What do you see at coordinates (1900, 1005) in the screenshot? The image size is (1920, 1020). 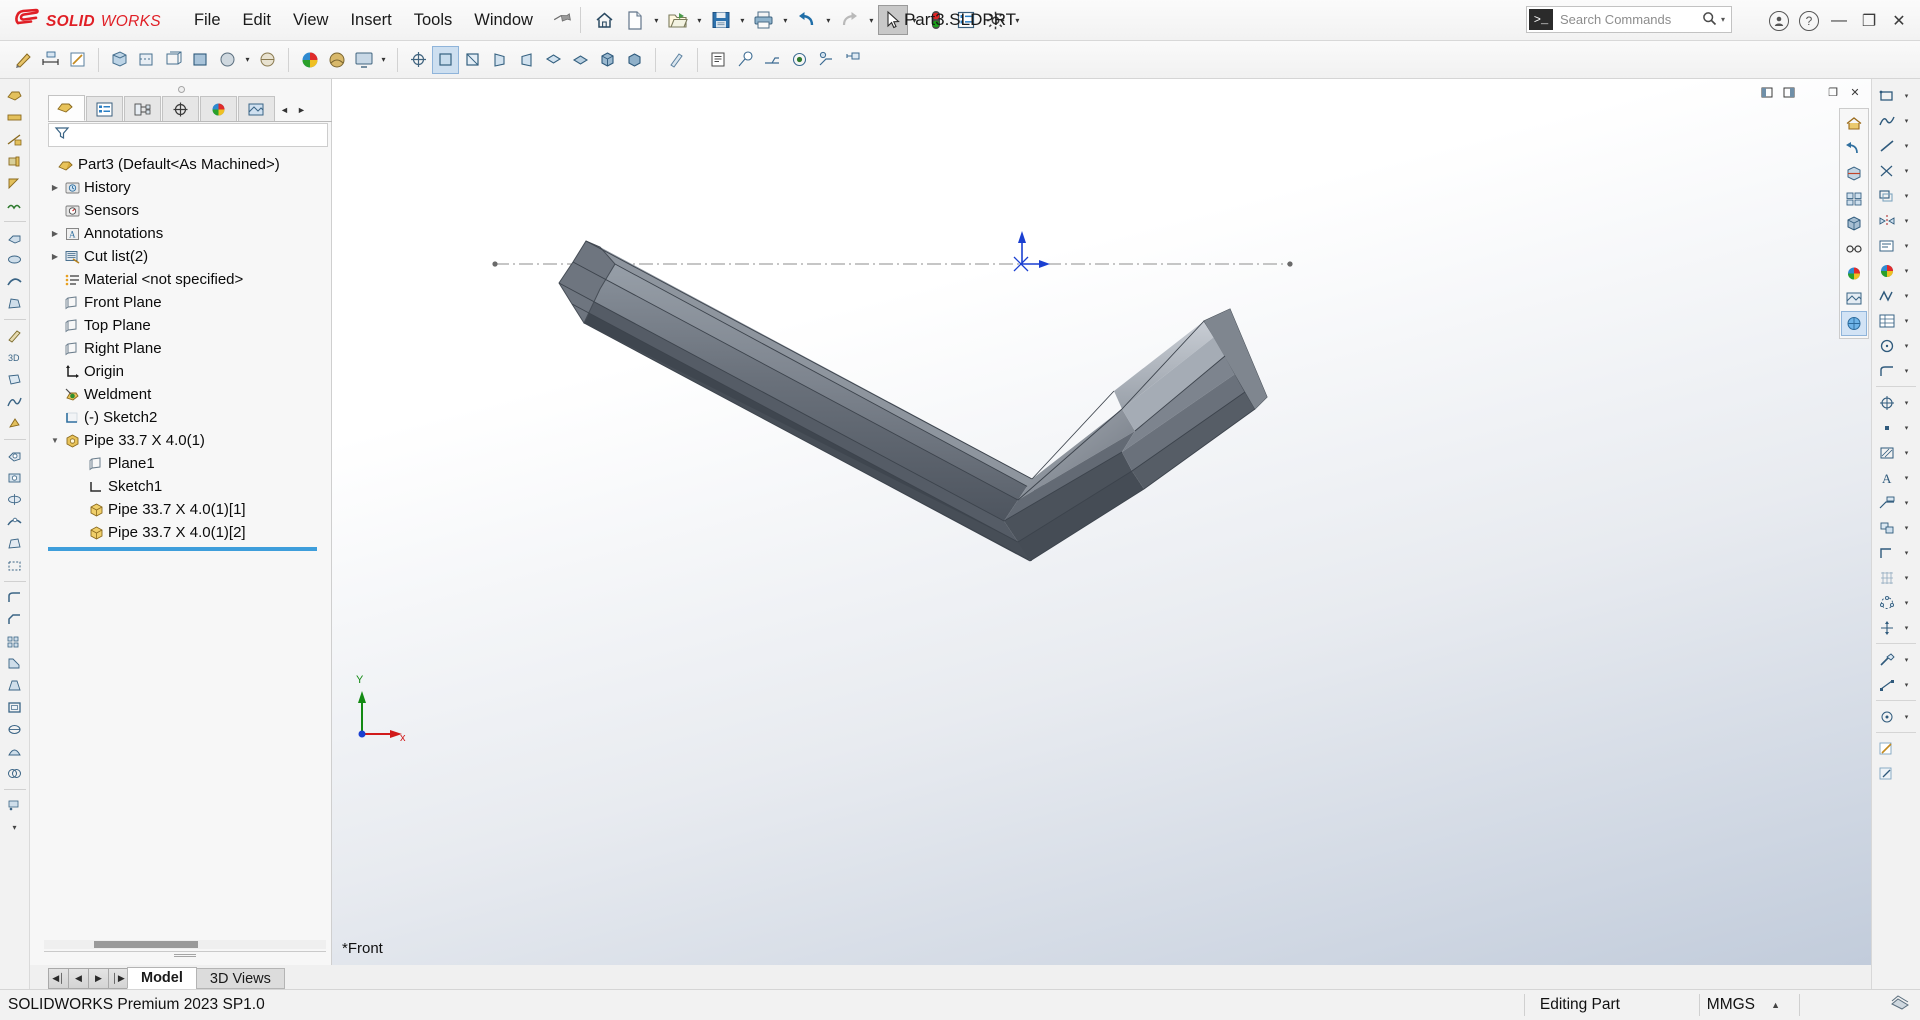 I see `overlay-icon` at bounding box center [1900, 1005].